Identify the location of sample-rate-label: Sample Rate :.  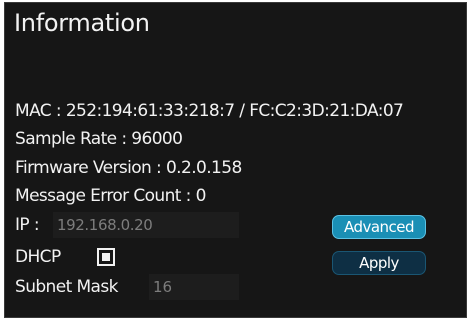
(73, 139).